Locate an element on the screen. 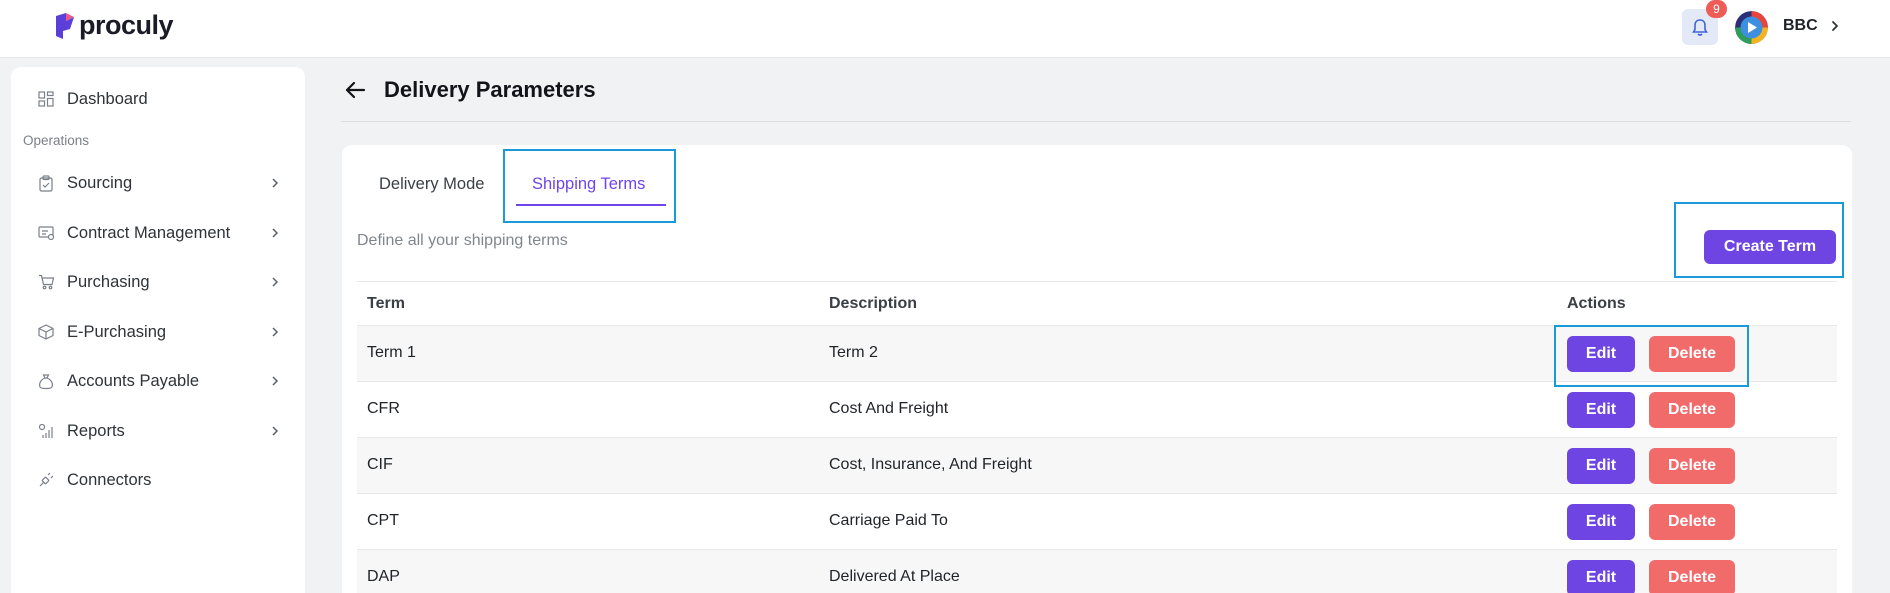 Image resolution: width=1890 pixels, height=593 pixels. sidebar-item-label: Purchasing is located at coordinates (108, 281).